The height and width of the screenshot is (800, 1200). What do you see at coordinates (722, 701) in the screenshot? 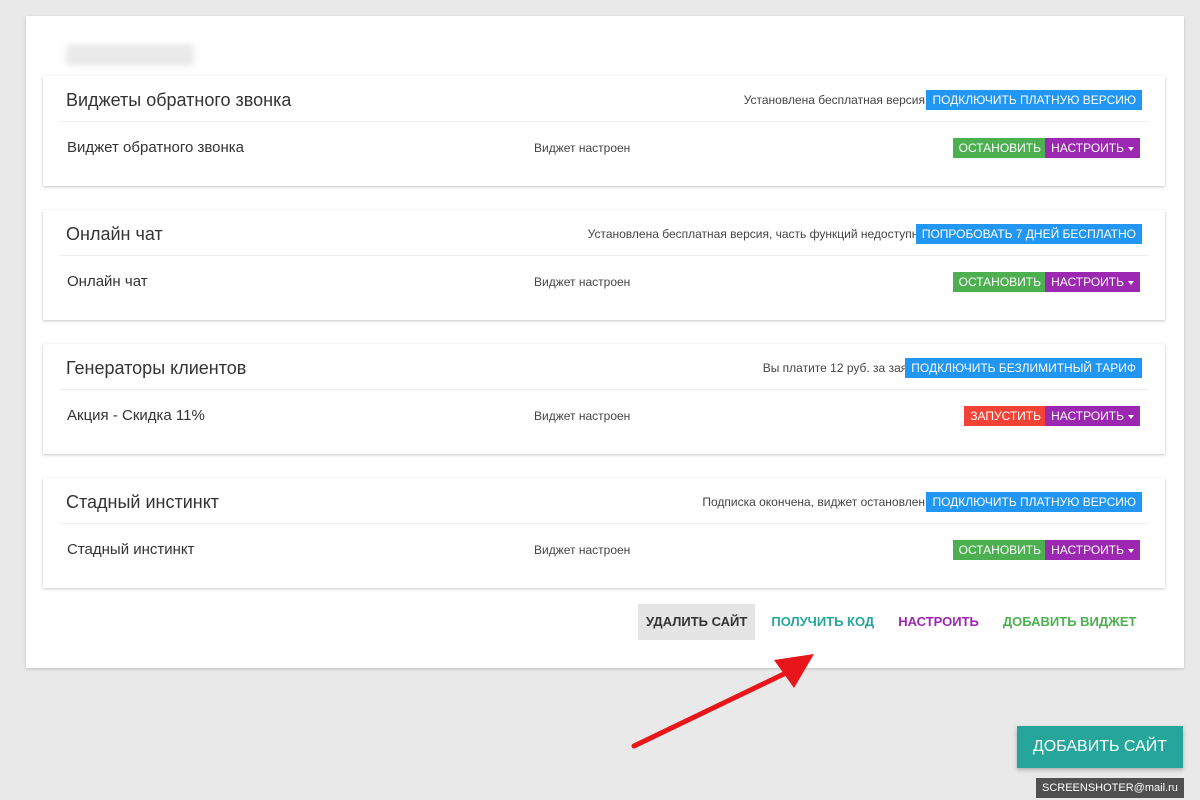
I see `red-arrow-icon` at bounding box center [722, 701].